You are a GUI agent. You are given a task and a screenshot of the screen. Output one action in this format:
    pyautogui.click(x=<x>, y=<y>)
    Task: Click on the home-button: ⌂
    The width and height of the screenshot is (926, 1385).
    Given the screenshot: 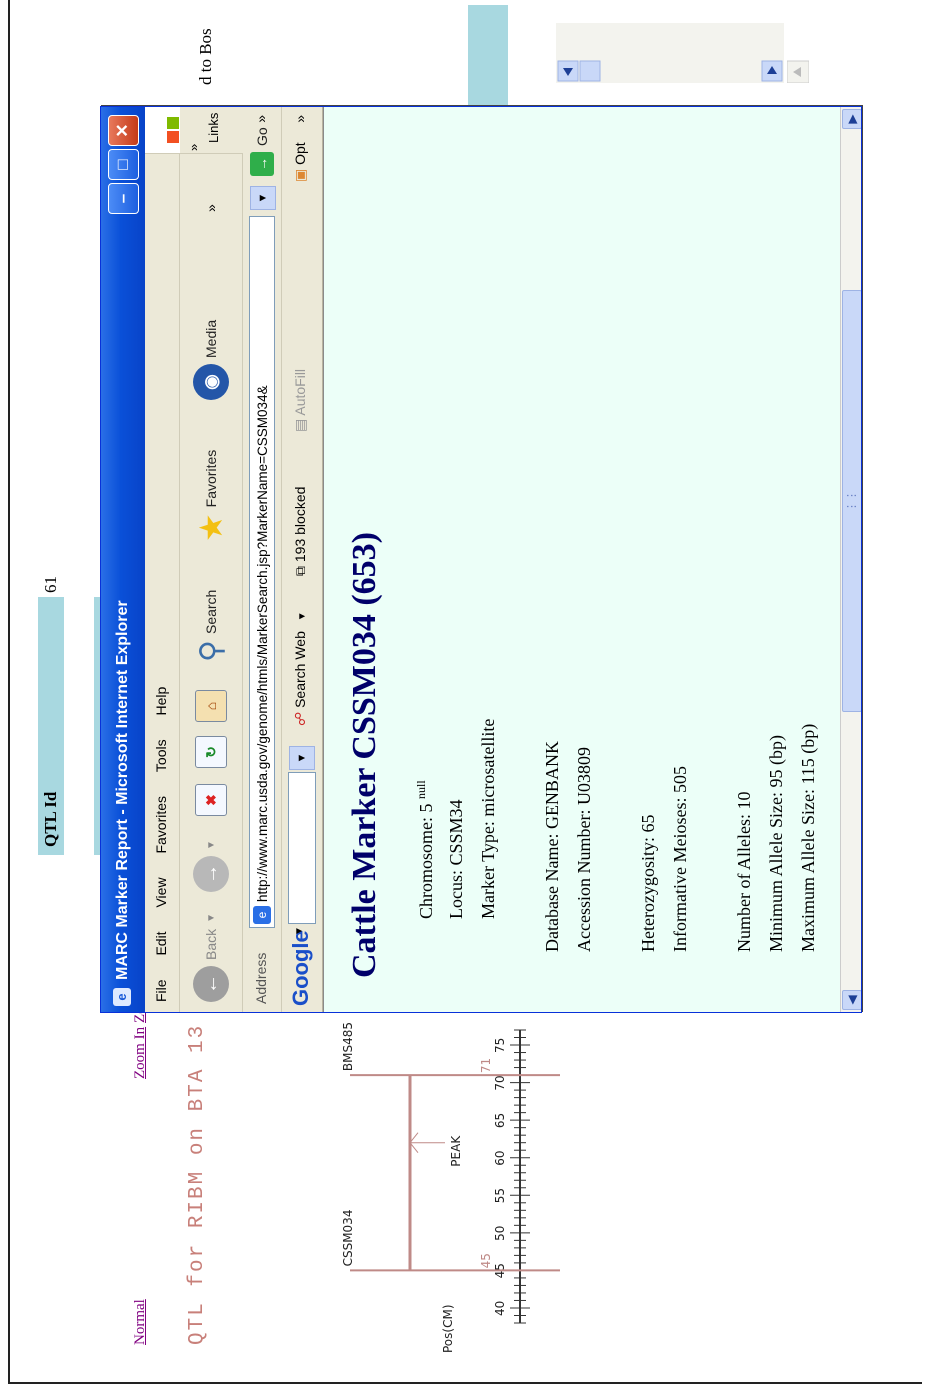 What is the action you would take?
    pyautogui.click(x=211, y=706)
    